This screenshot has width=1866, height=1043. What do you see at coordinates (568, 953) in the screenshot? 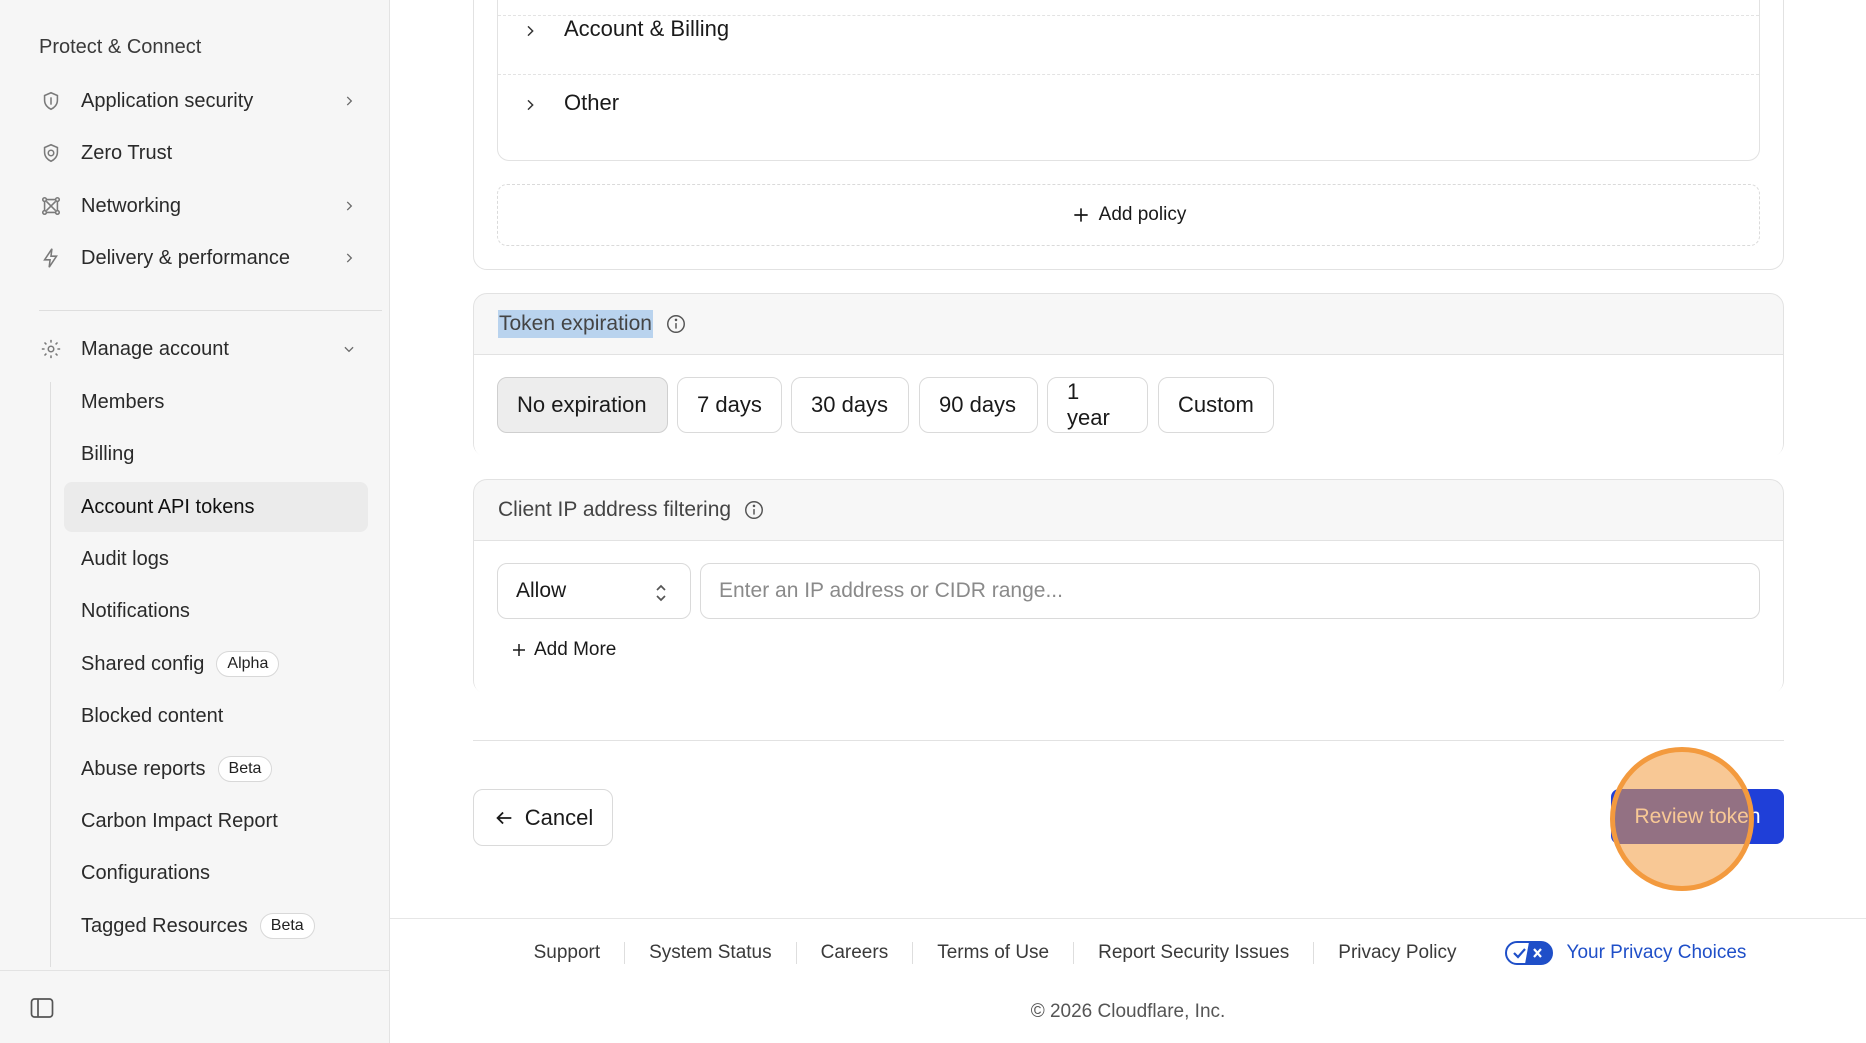
I see `footer-link-support: Support` at bounding box center [568, 953].